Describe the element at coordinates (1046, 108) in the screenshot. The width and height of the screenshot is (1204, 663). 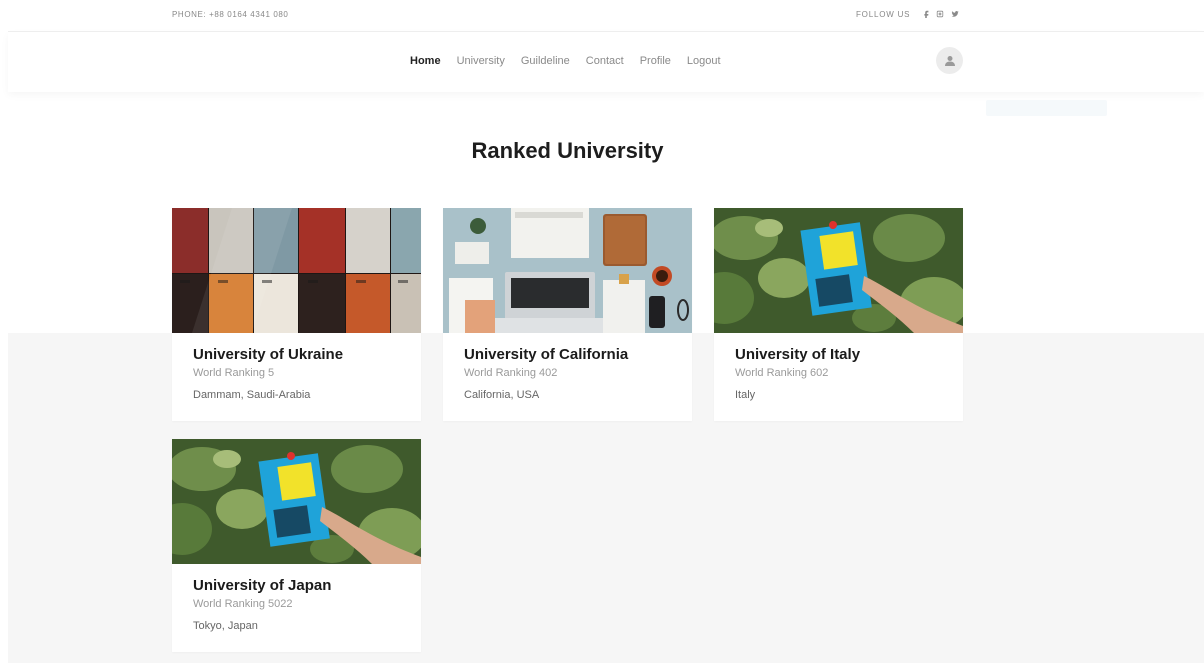
I see `faded-chip` at that location.